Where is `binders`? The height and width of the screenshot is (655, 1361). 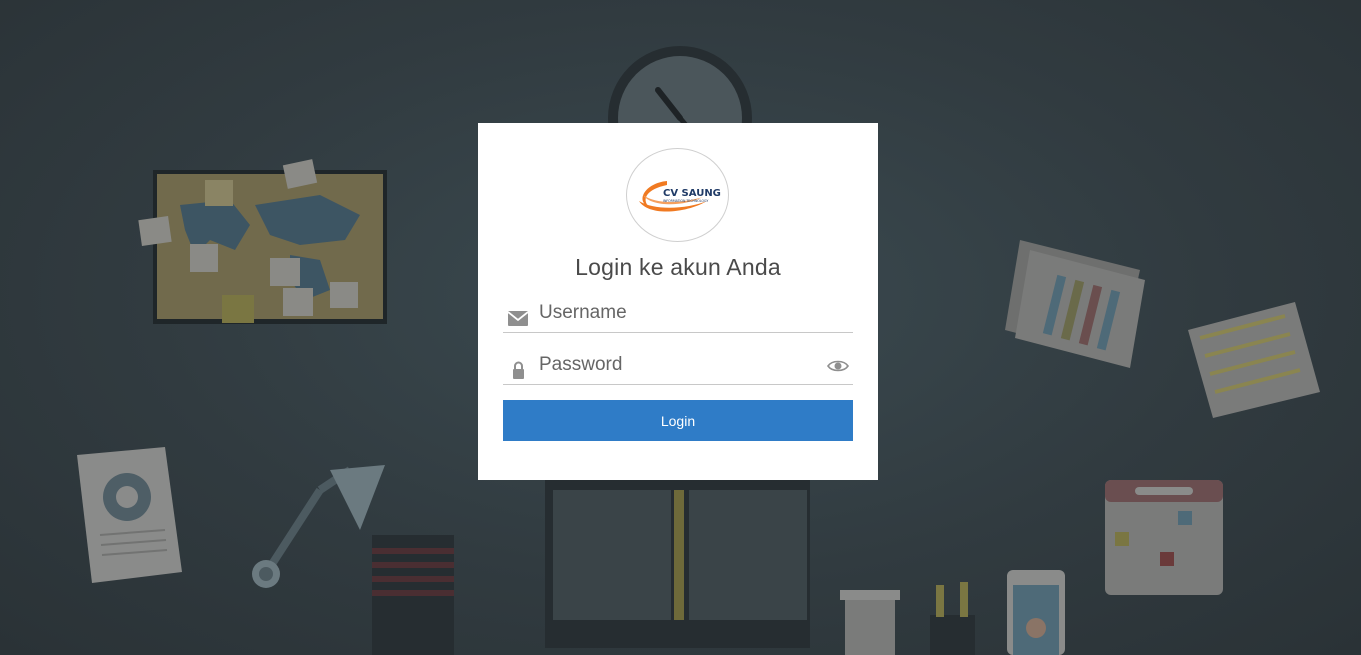
binders is located at coordinates (413, 595).